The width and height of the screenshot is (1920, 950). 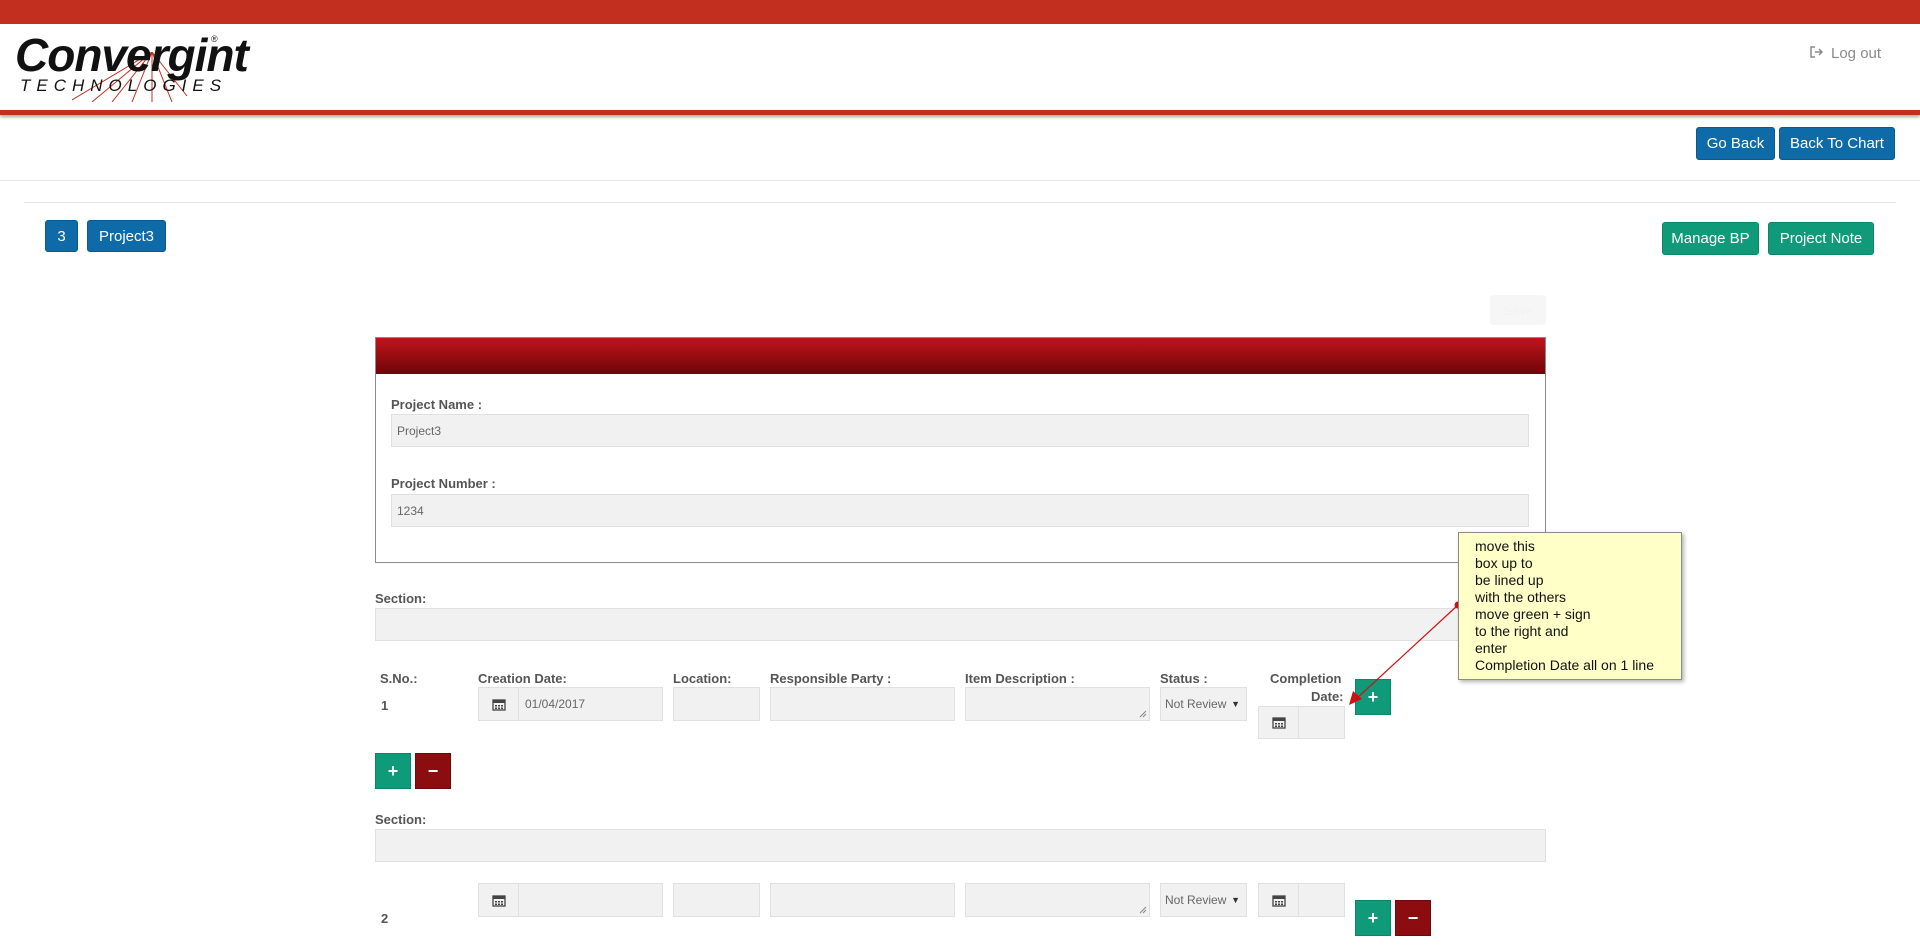 I want to click on app-header, so click(x=960, y=68).